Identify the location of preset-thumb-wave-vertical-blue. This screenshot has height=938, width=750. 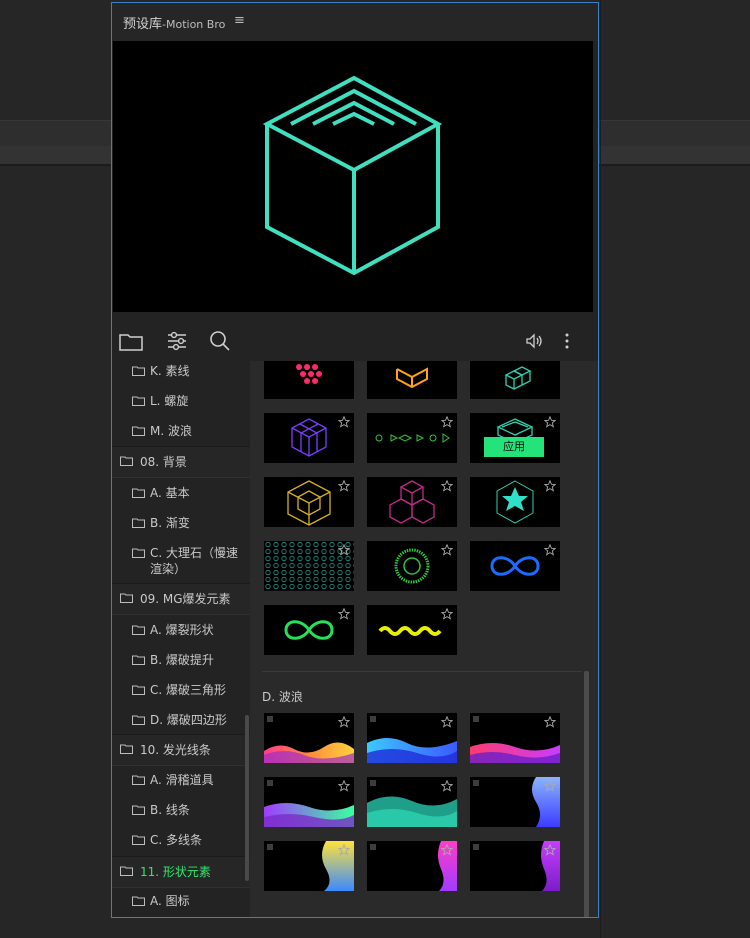
(515, 802).